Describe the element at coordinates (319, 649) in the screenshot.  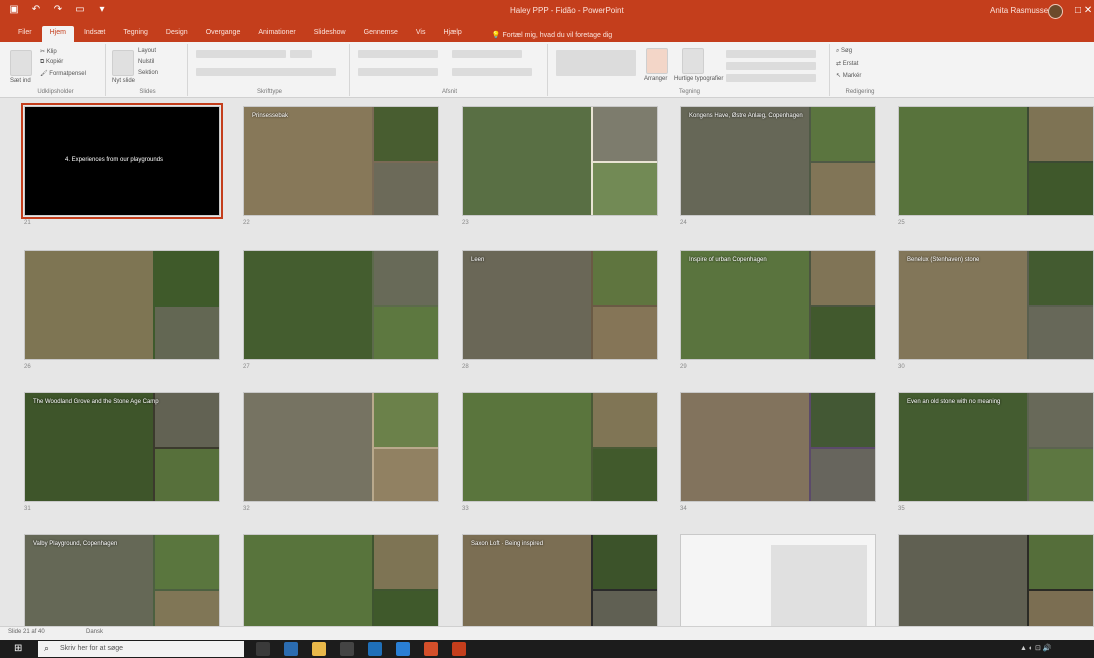
I see `file-explorer-icon` at that location.